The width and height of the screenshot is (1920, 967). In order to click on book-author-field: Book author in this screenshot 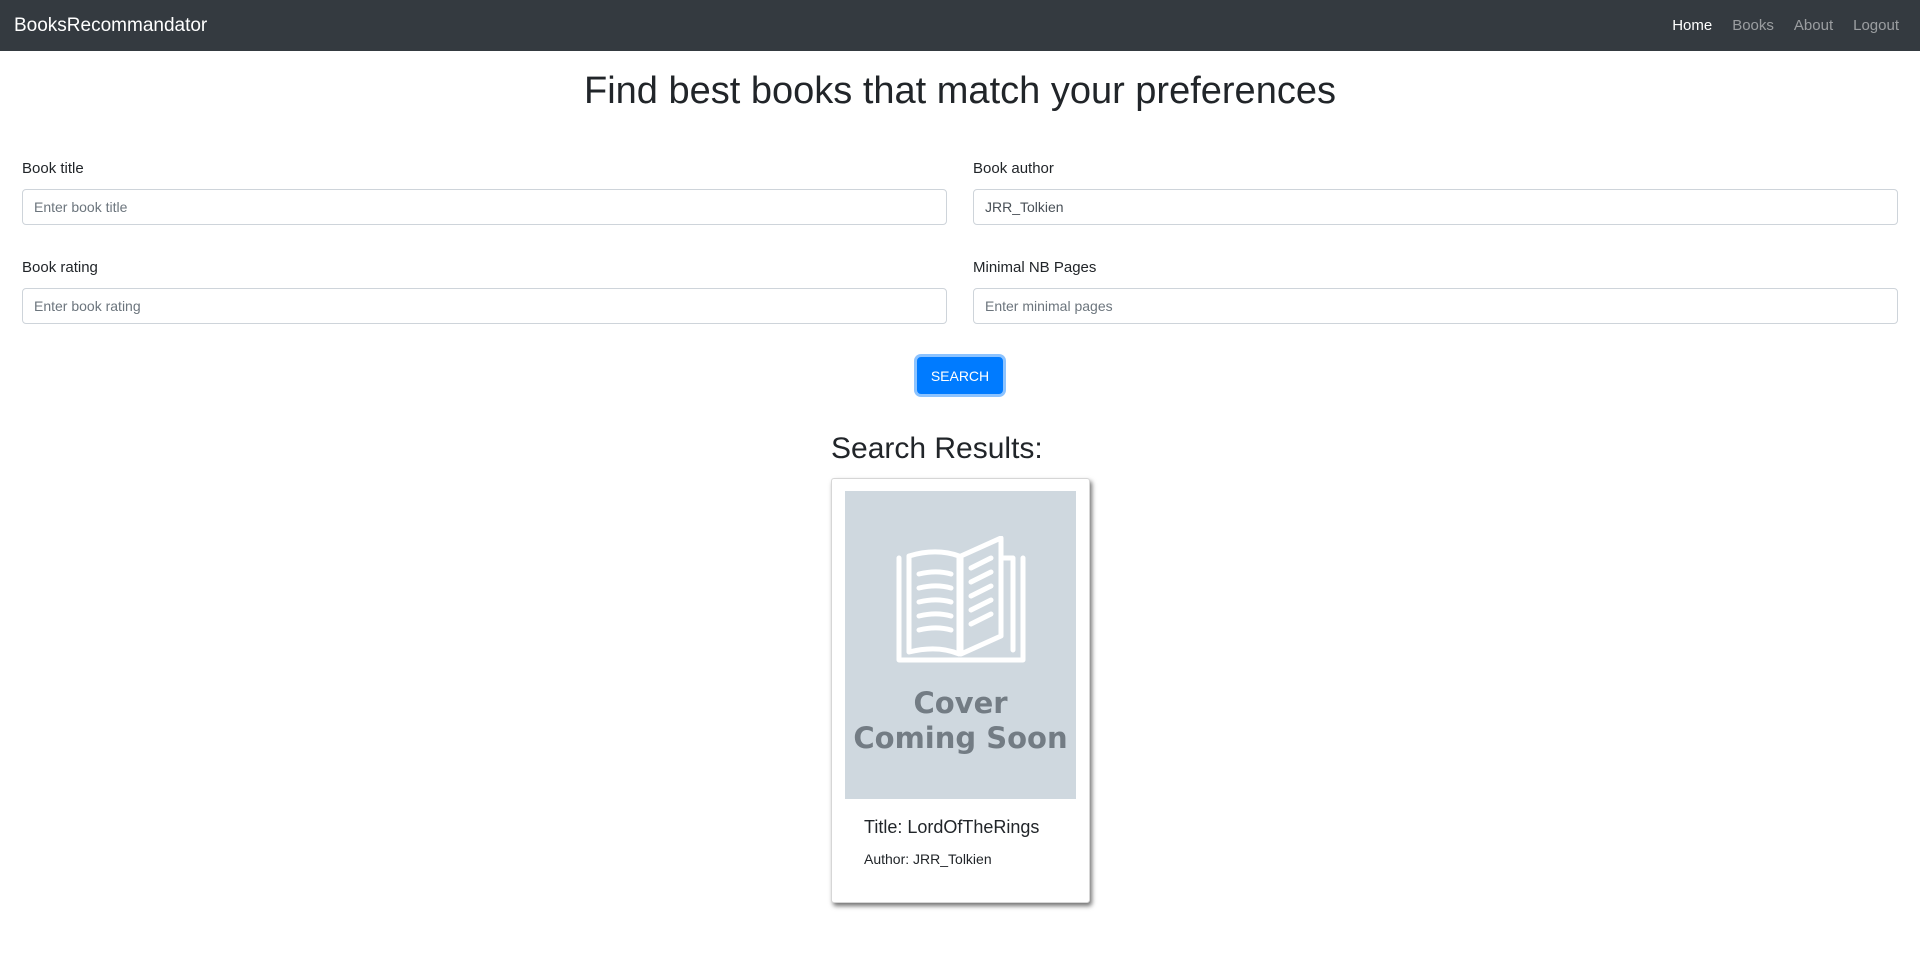, I will do `click(1435, 192)`.